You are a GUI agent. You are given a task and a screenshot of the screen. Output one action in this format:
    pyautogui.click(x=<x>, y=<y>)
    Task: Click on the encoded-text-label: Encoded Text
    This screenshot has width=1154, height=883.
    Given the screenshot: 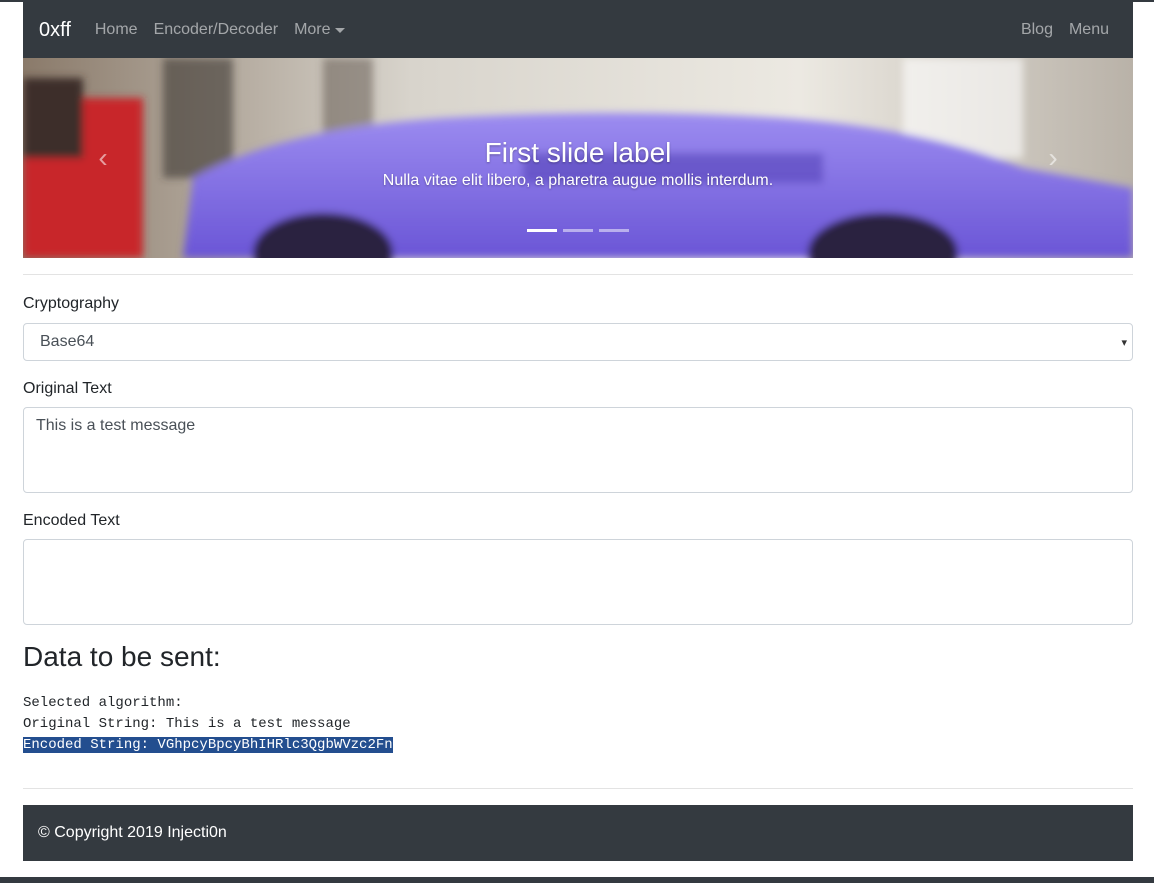 What is the action you would take?
    pyautogui.click(x=71, y=520)
    